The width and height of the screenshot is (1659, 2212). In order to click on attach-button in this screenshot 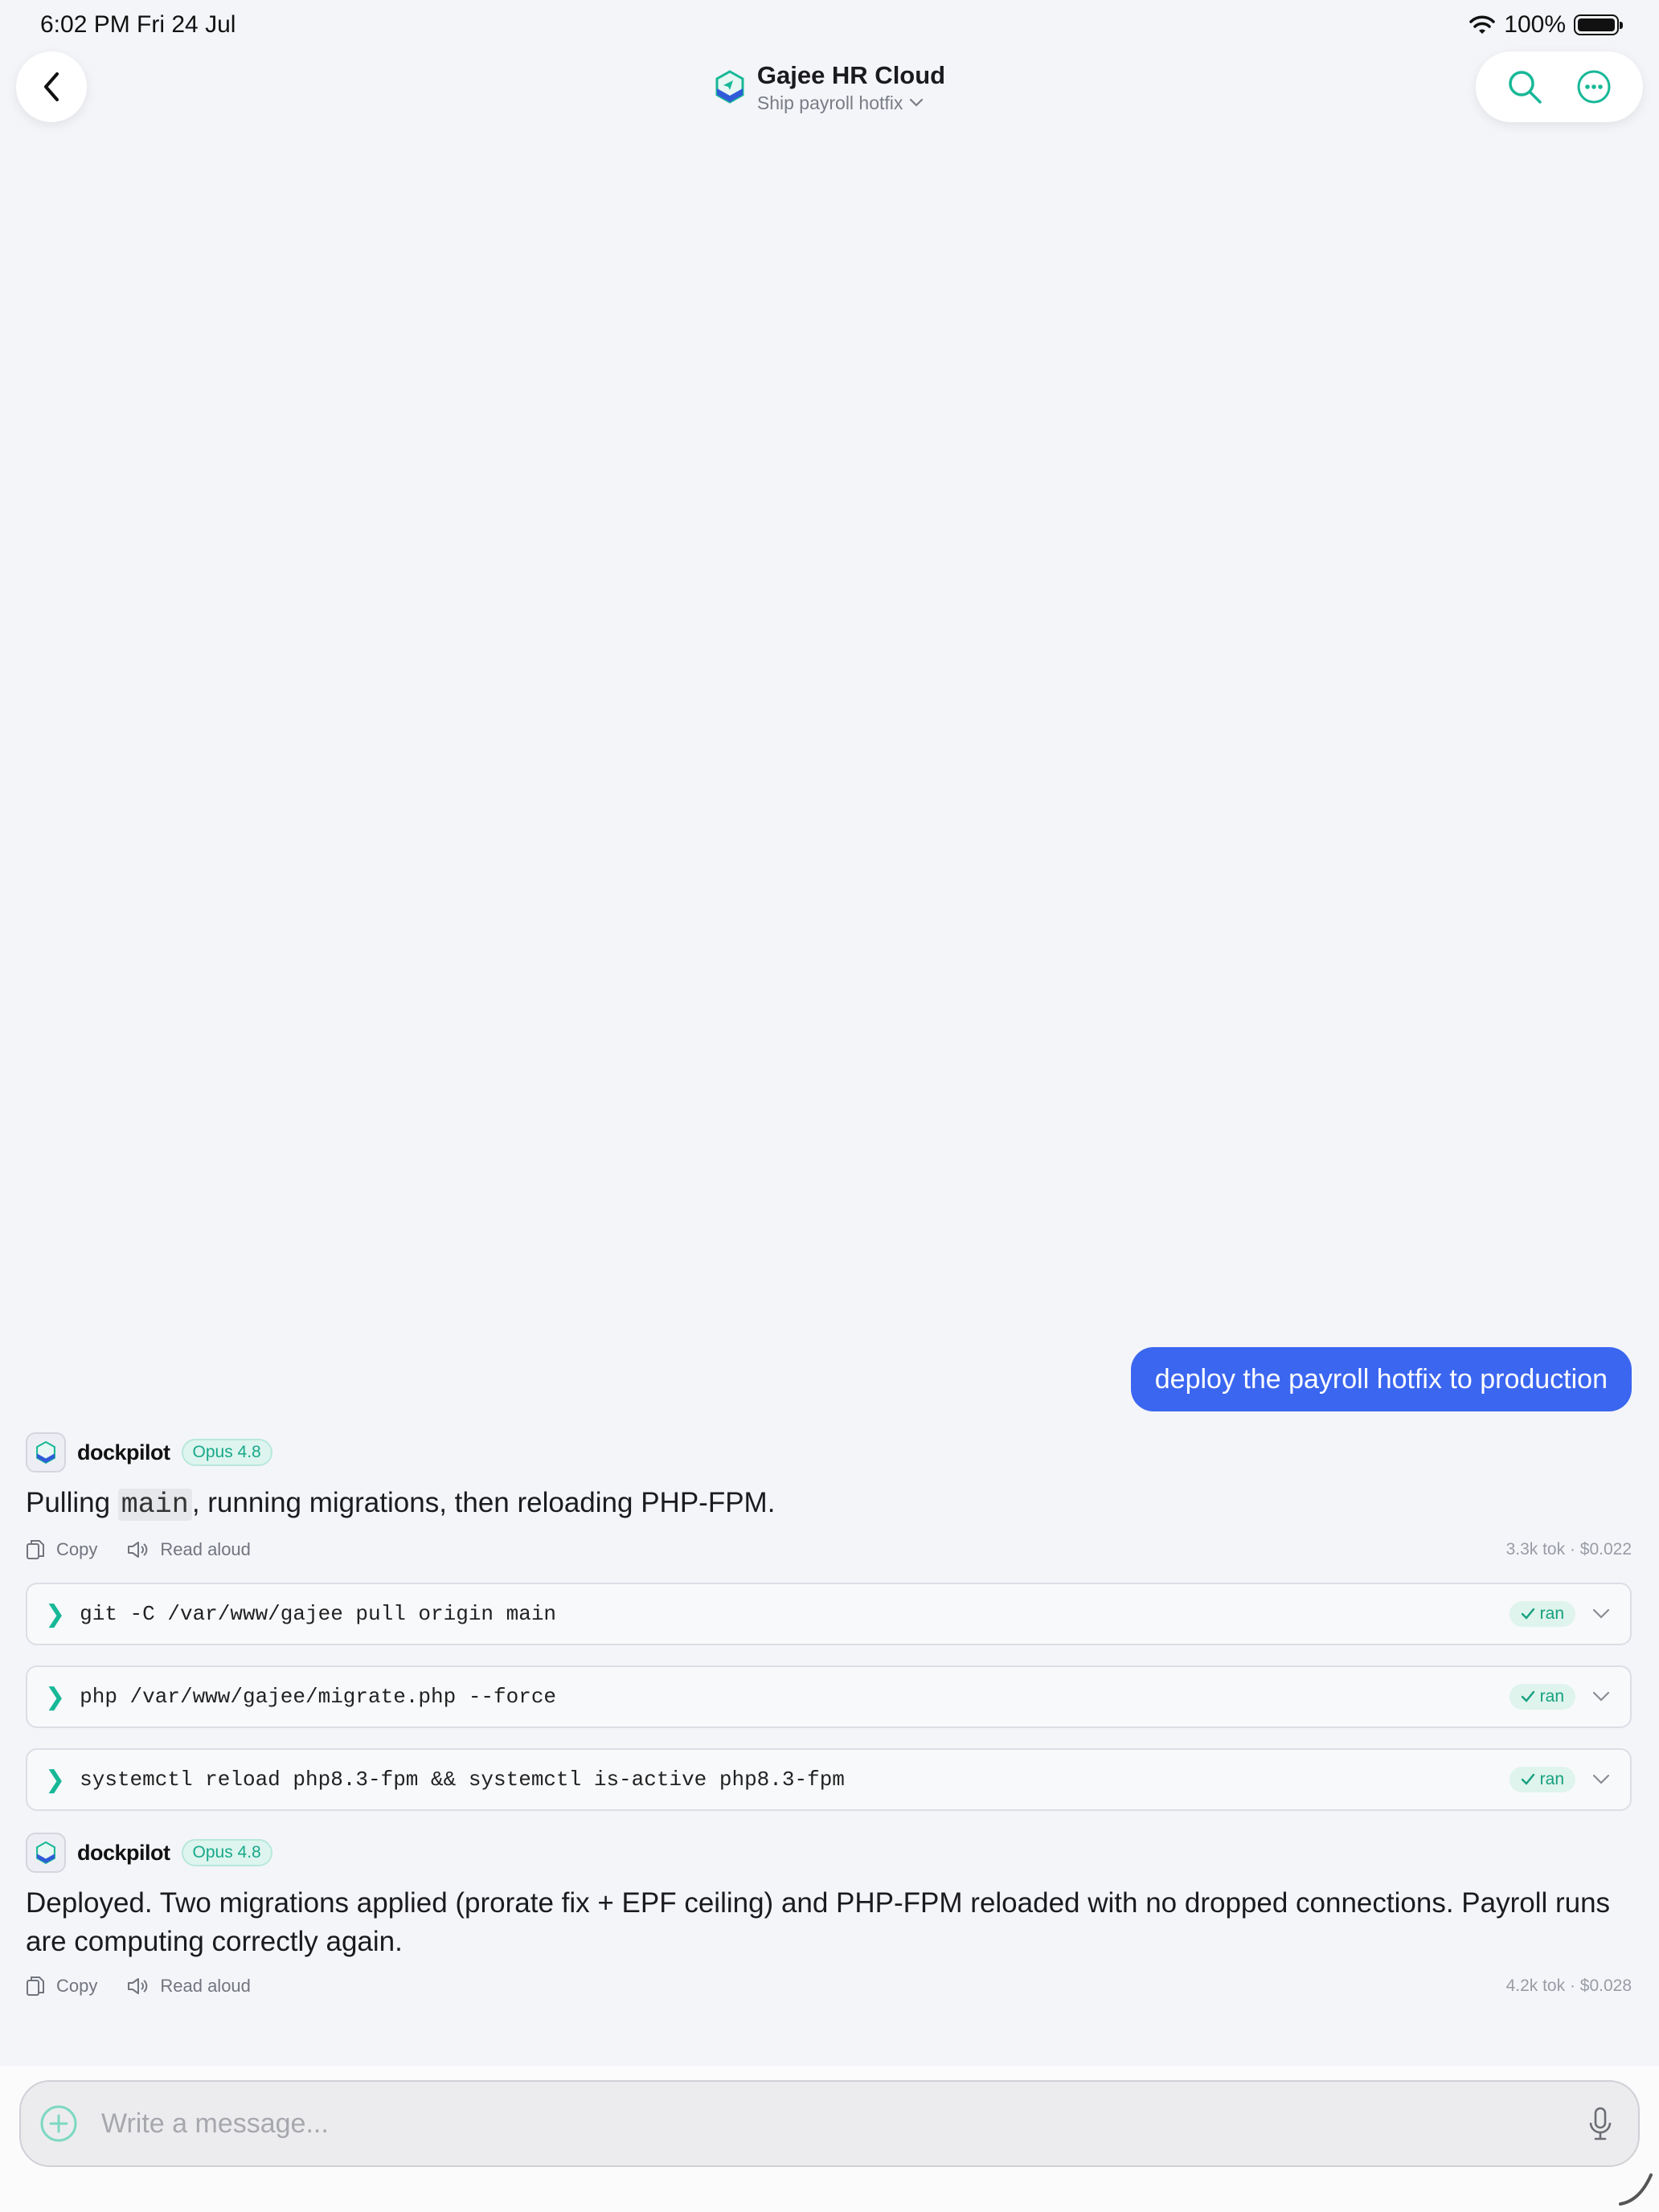, I will do `click(59, 2123)`.